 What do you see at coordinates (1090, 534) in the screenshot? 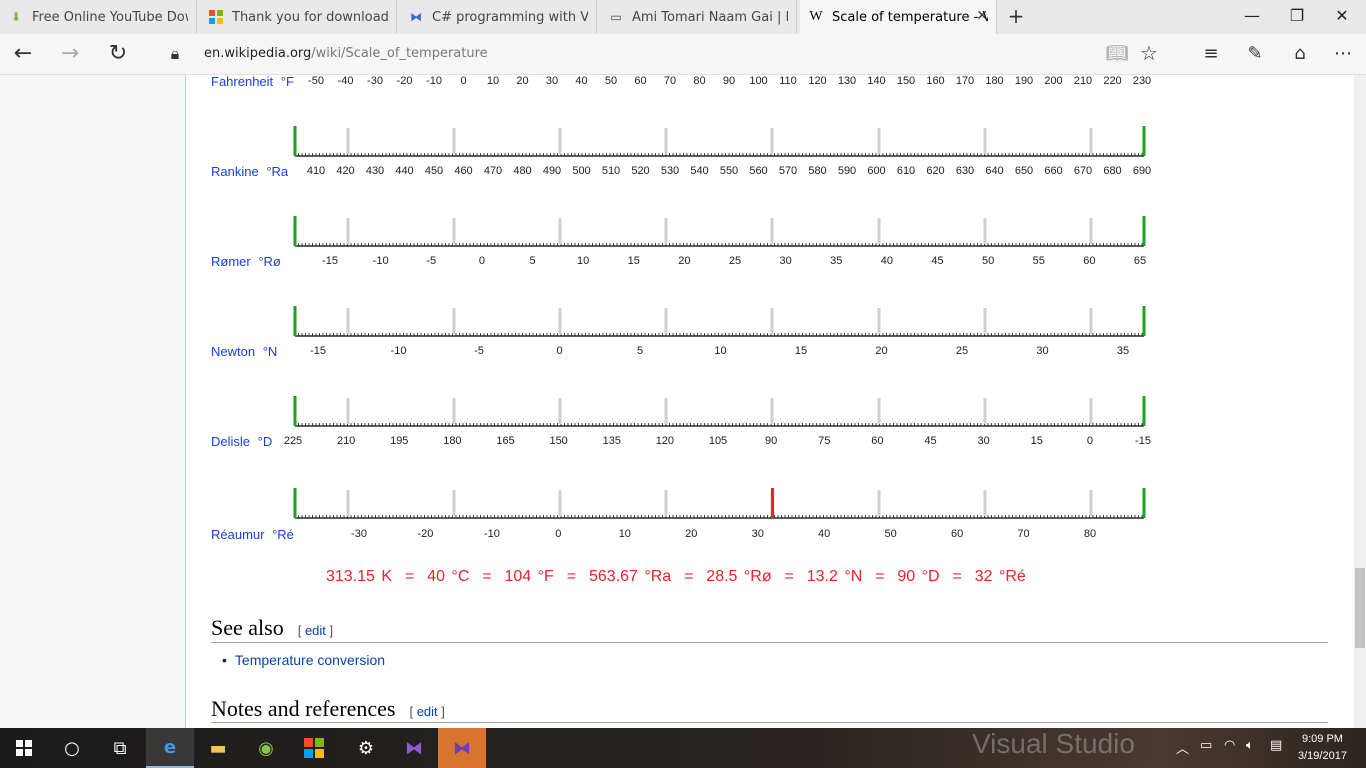
I see `tick-label: 80` at bounding box center [1090, 534].